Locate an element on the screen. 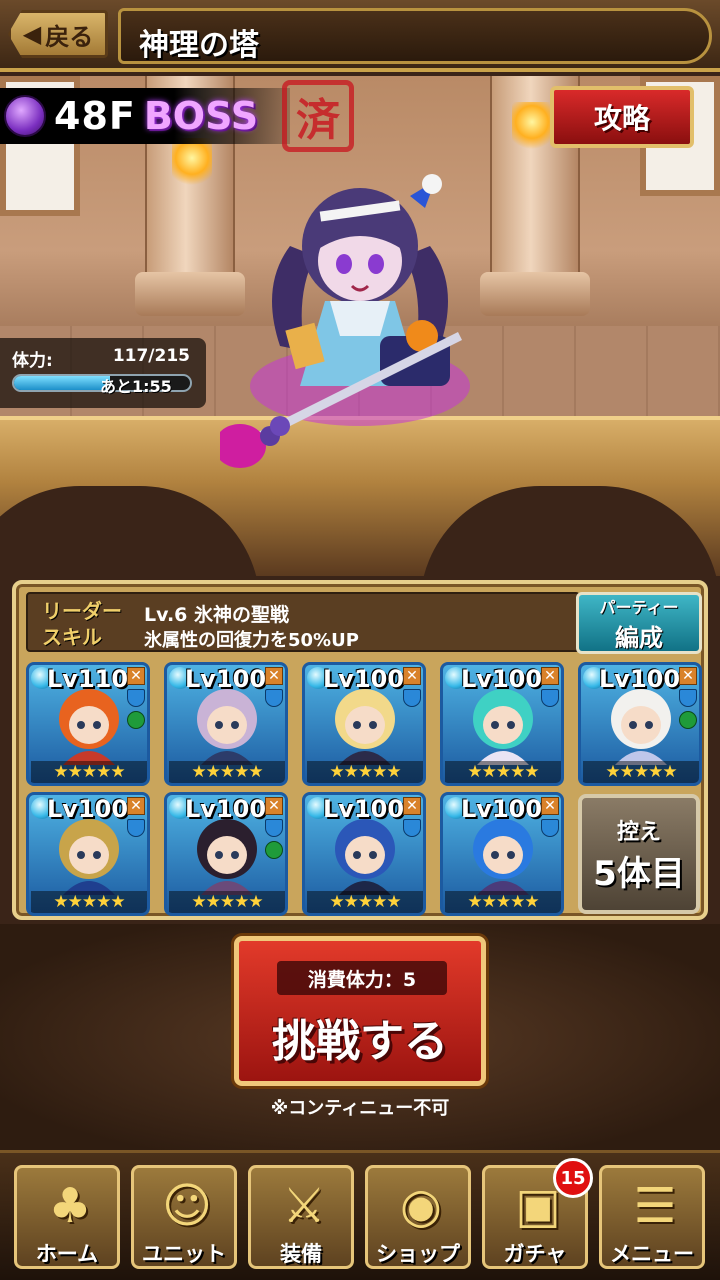 Image resolution: width=720 pixels, height=1280 pixels. strategy-button: 攻略 is located at coordinates (622, 117).